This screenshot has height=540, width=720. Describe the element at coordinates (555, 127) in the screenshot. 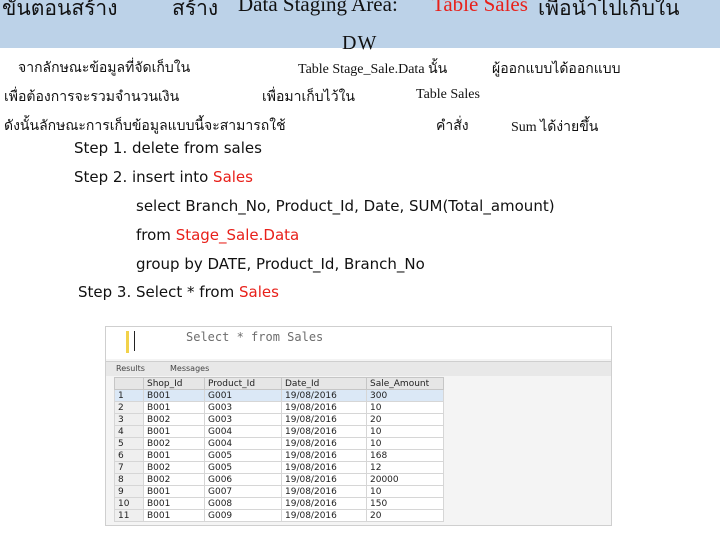

I see `desc-line-3c: Sum ได้ง่ายขึ้น` at that location.